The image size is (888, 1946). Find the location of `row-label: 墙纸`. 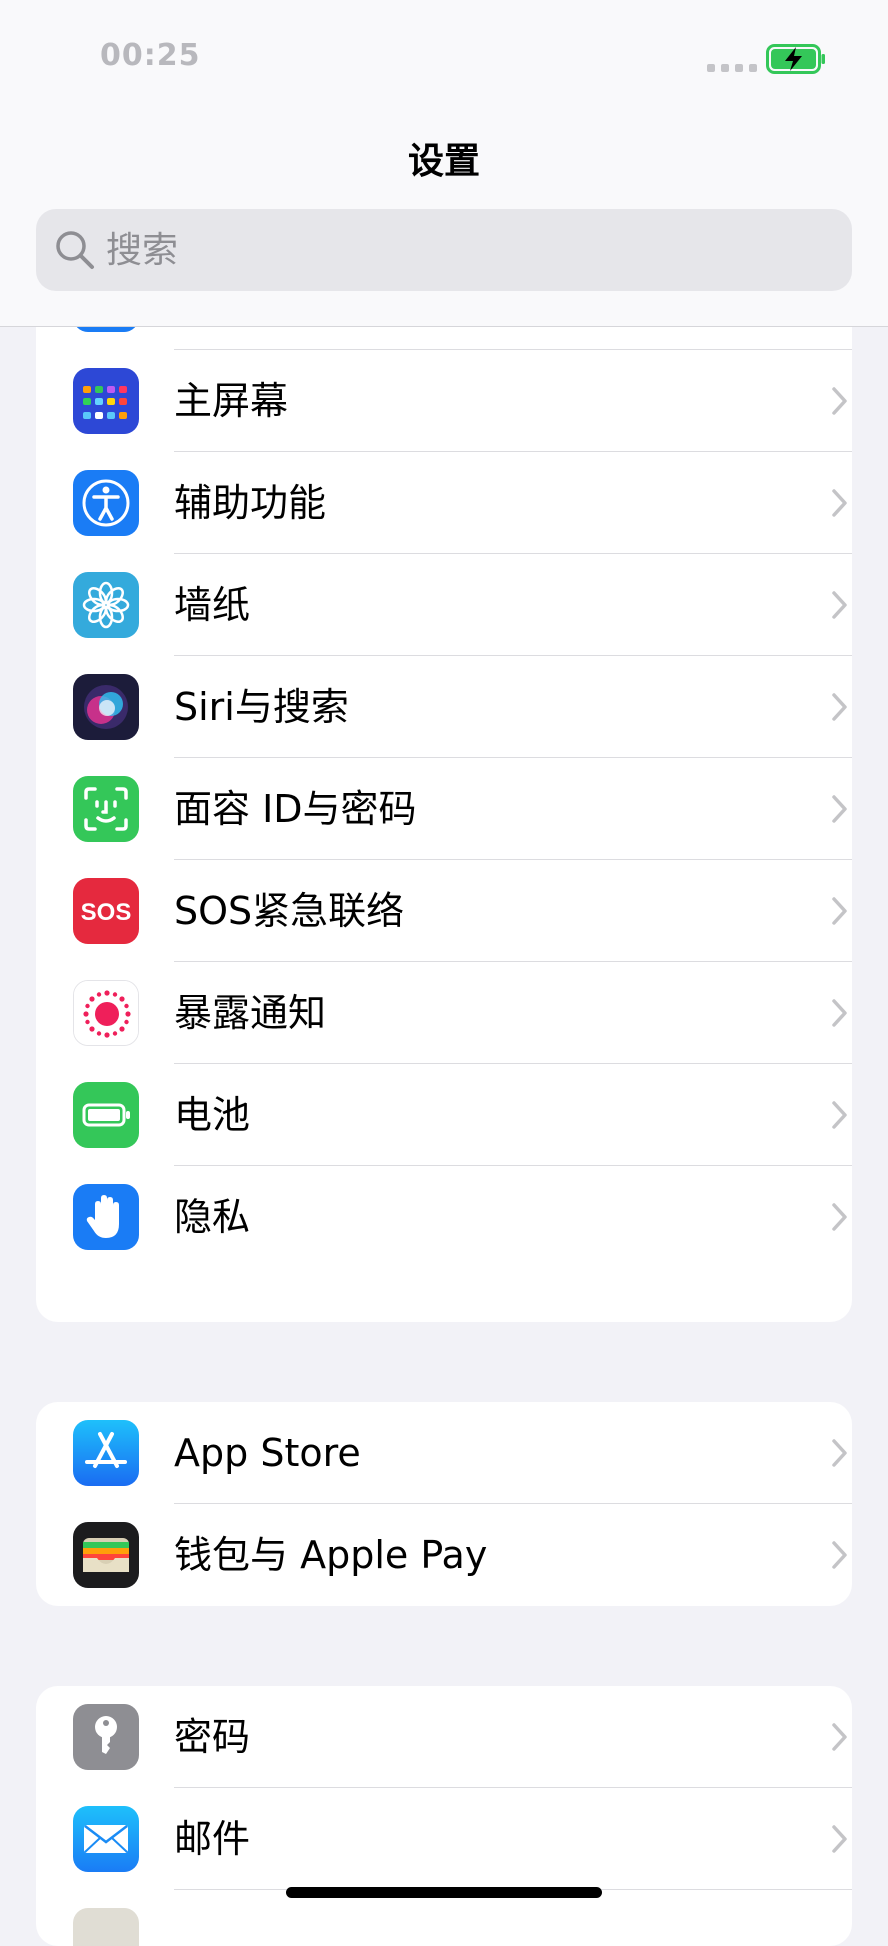

row-label: 墙纸 is located at coordinates (212, 605).